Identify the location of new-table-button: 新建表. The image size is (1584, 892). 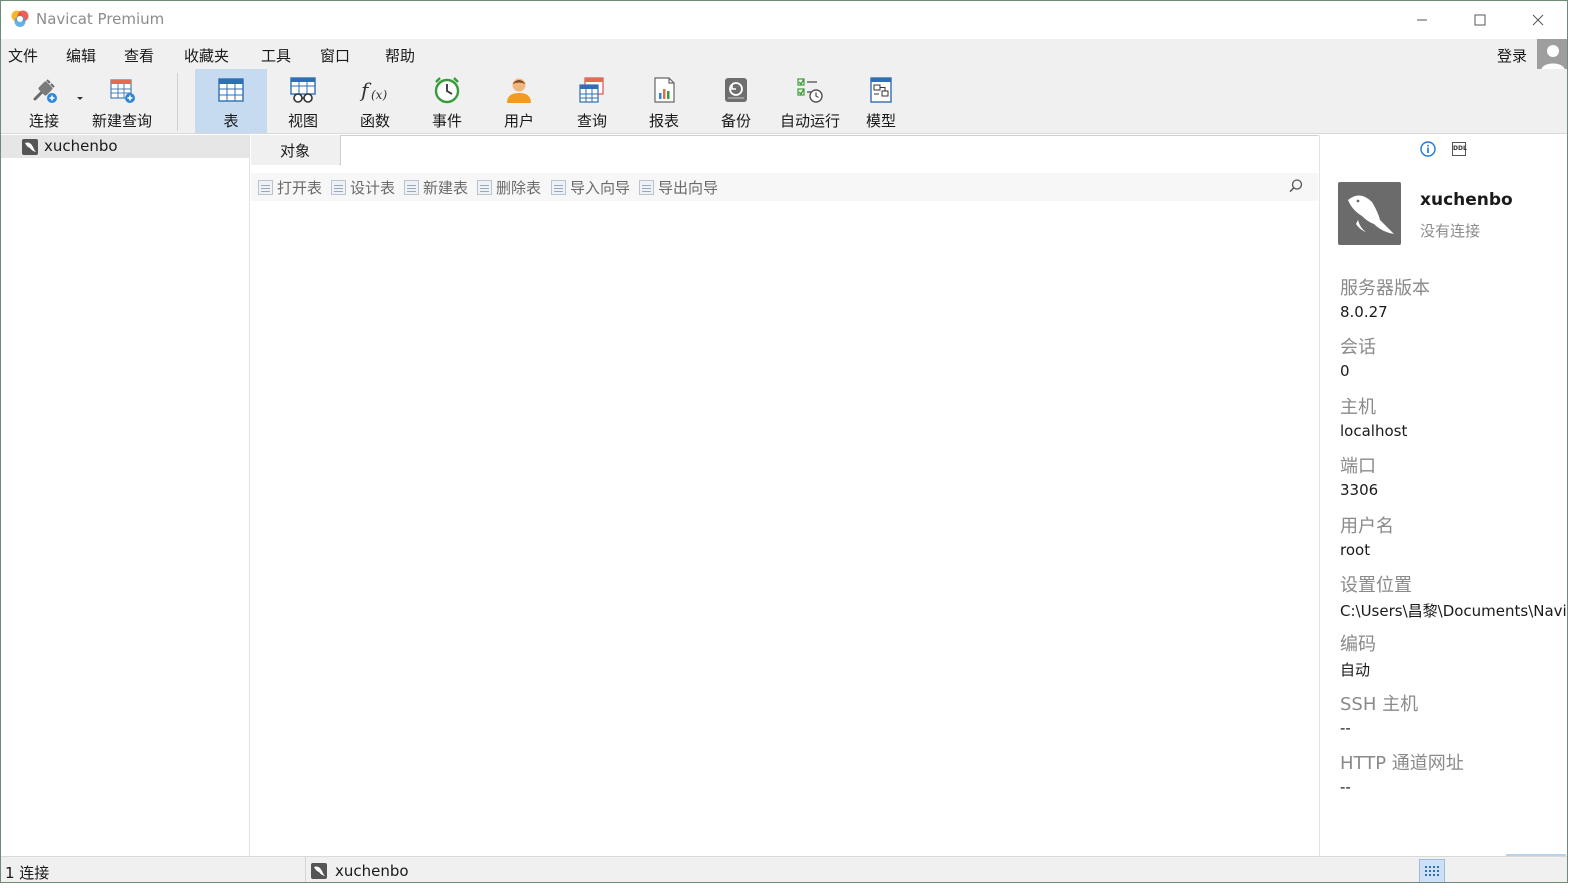
(436, 187).